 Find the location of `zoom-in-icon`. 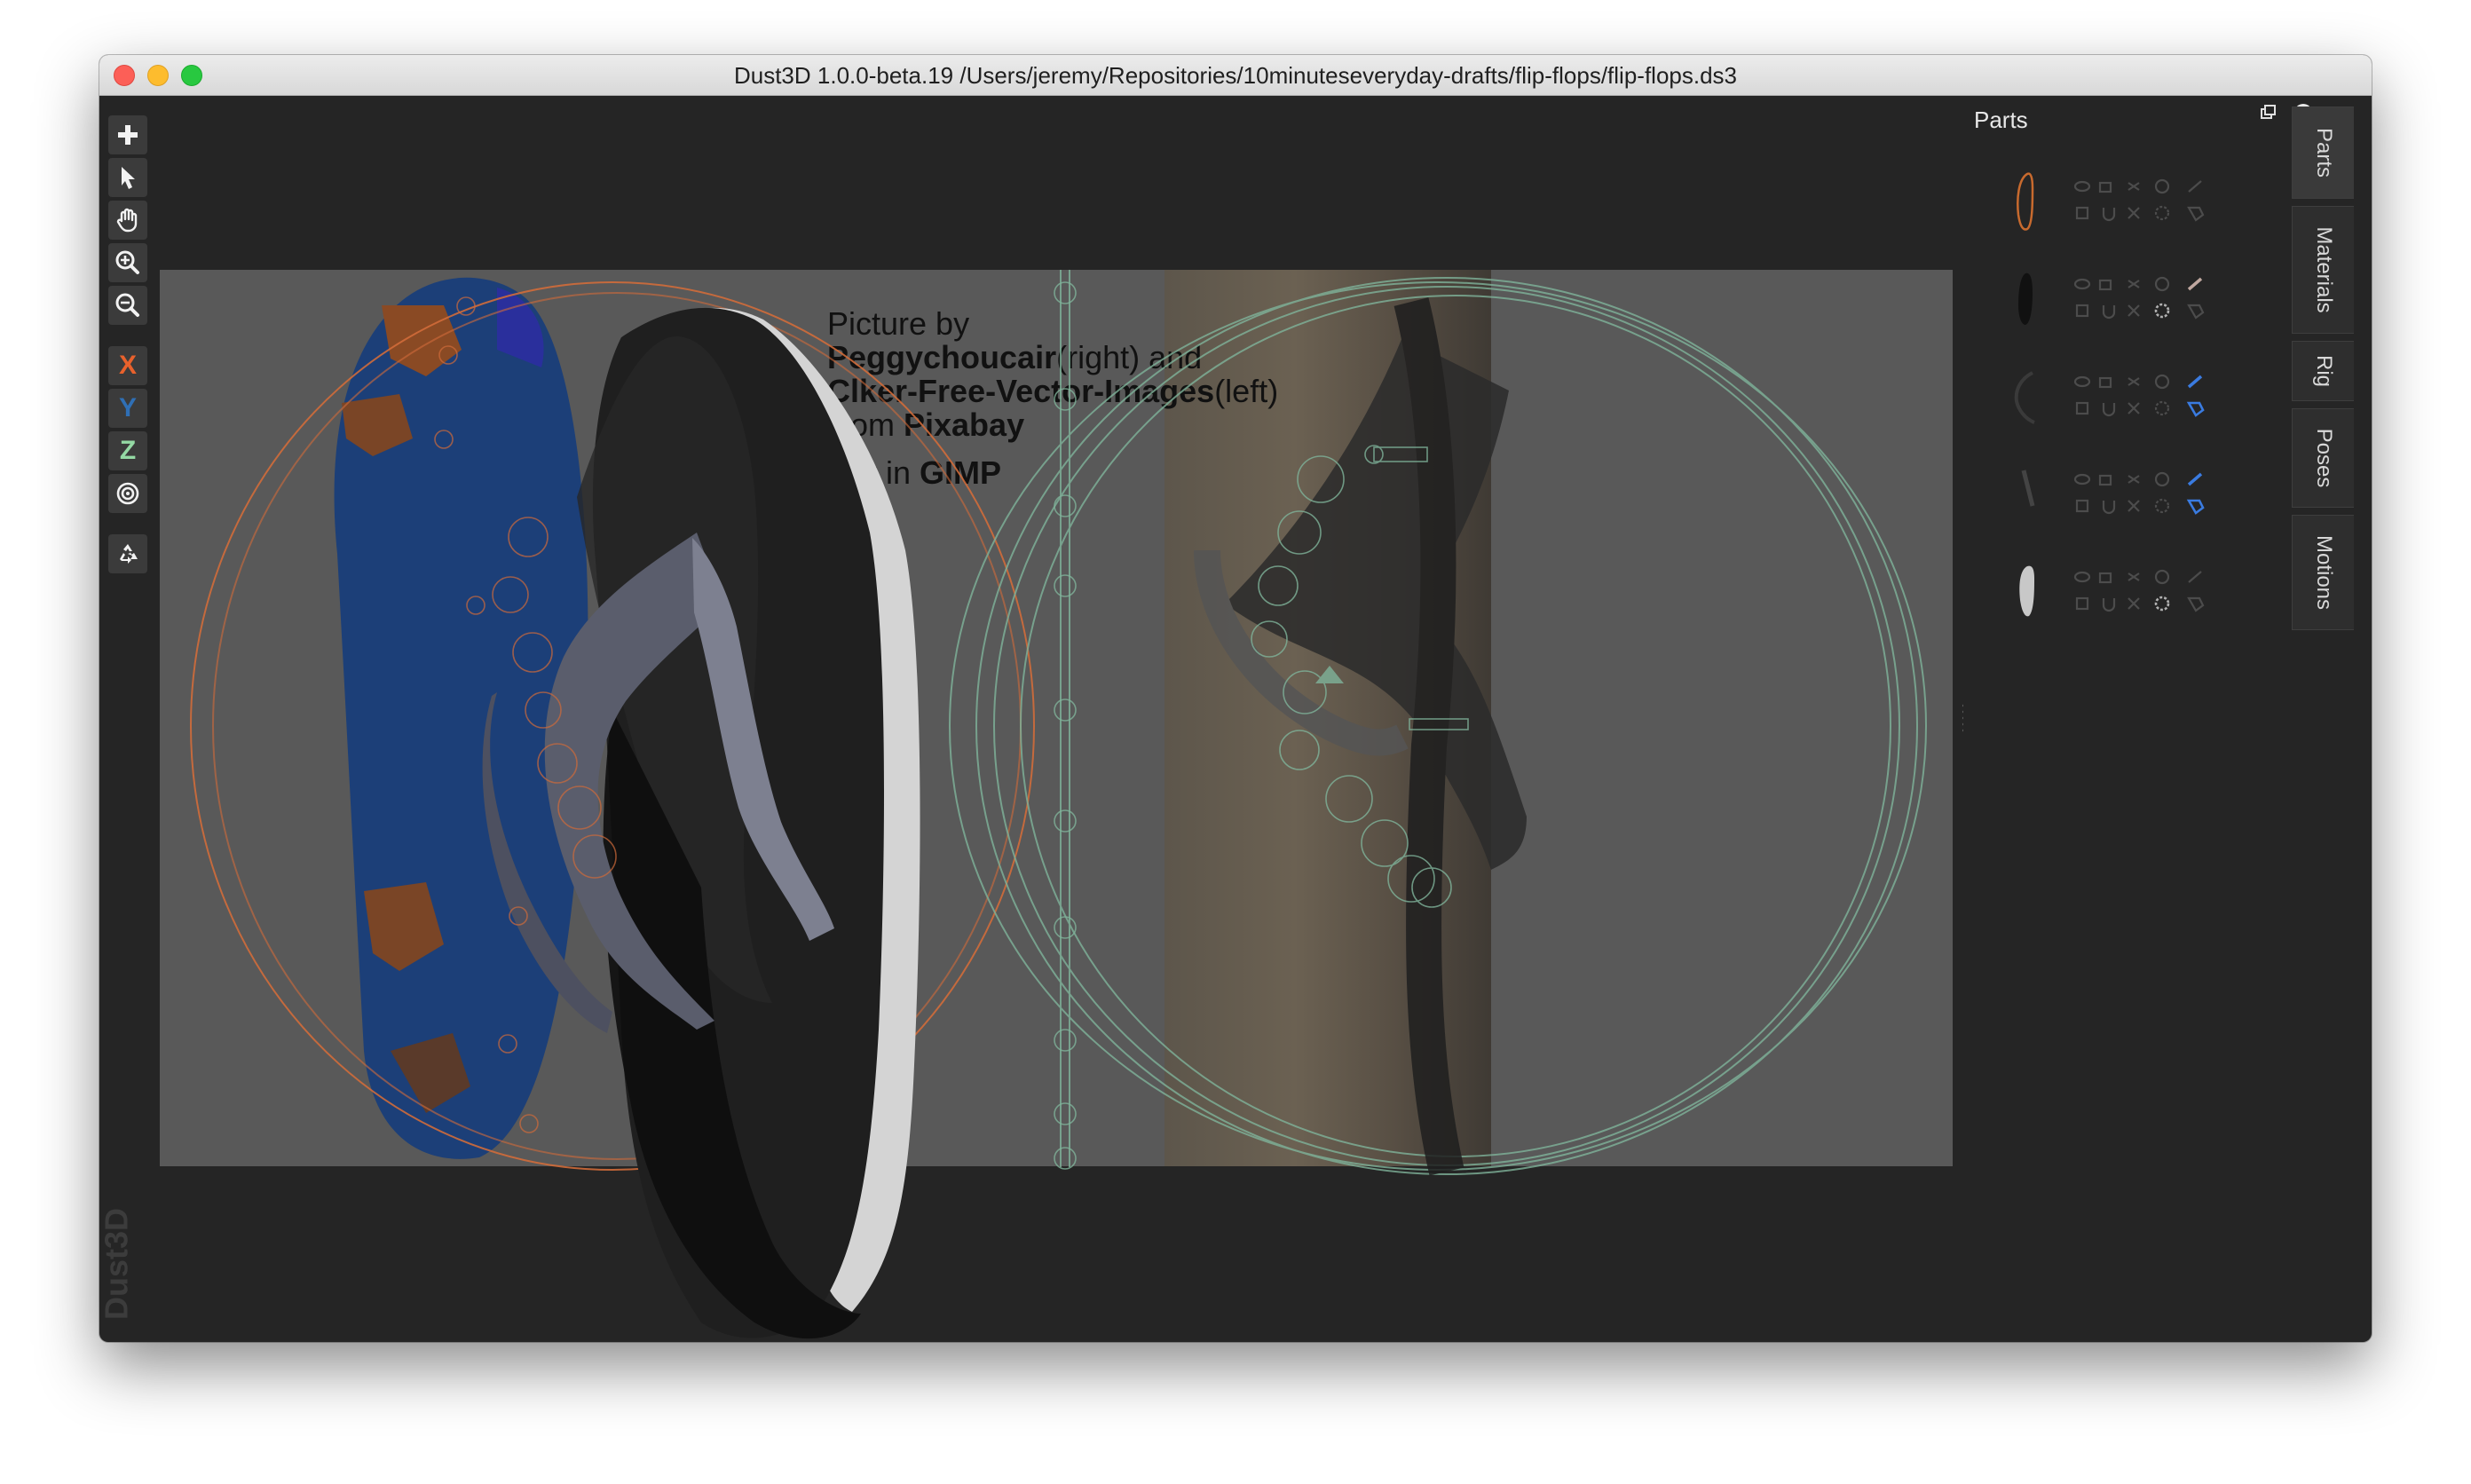

zoom-in-icon is located at coordinates (127, 262).